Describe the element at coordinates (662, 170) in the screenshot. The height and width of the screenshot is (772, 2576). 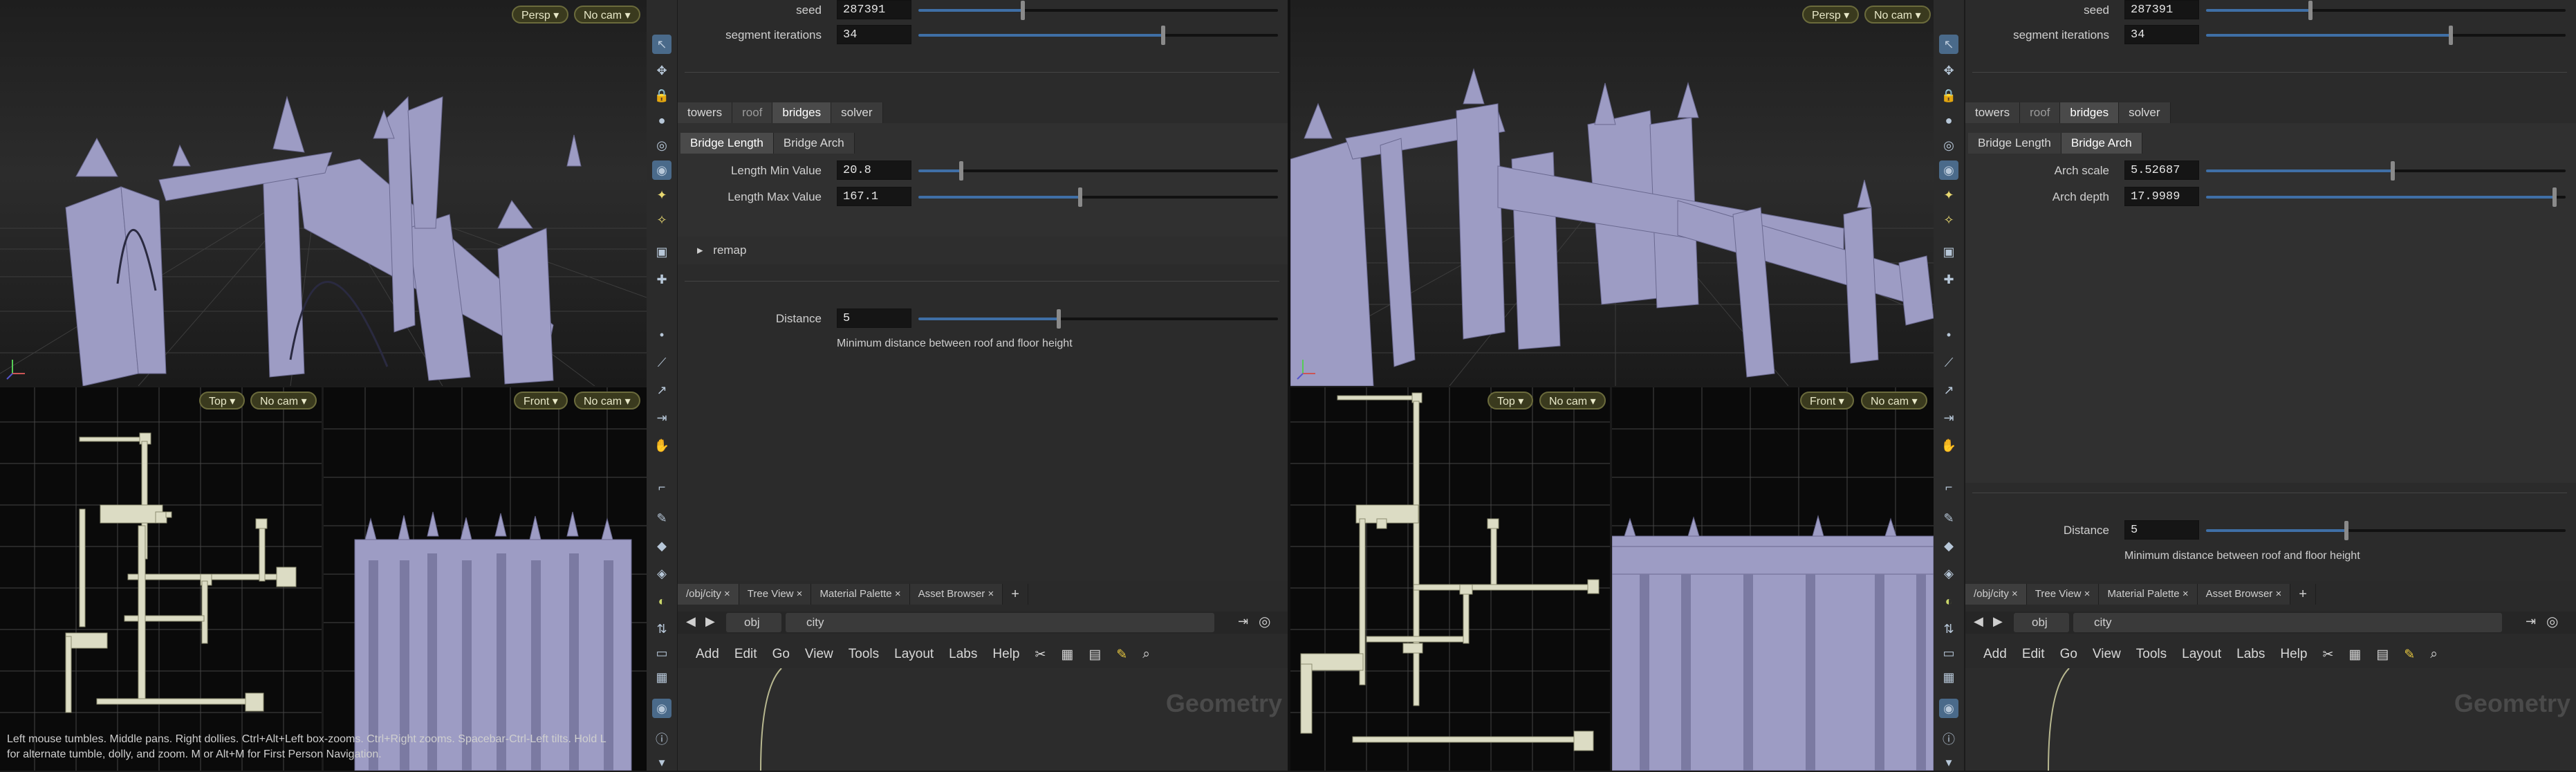
I see `camera-lock-icon: ◉` at that location.